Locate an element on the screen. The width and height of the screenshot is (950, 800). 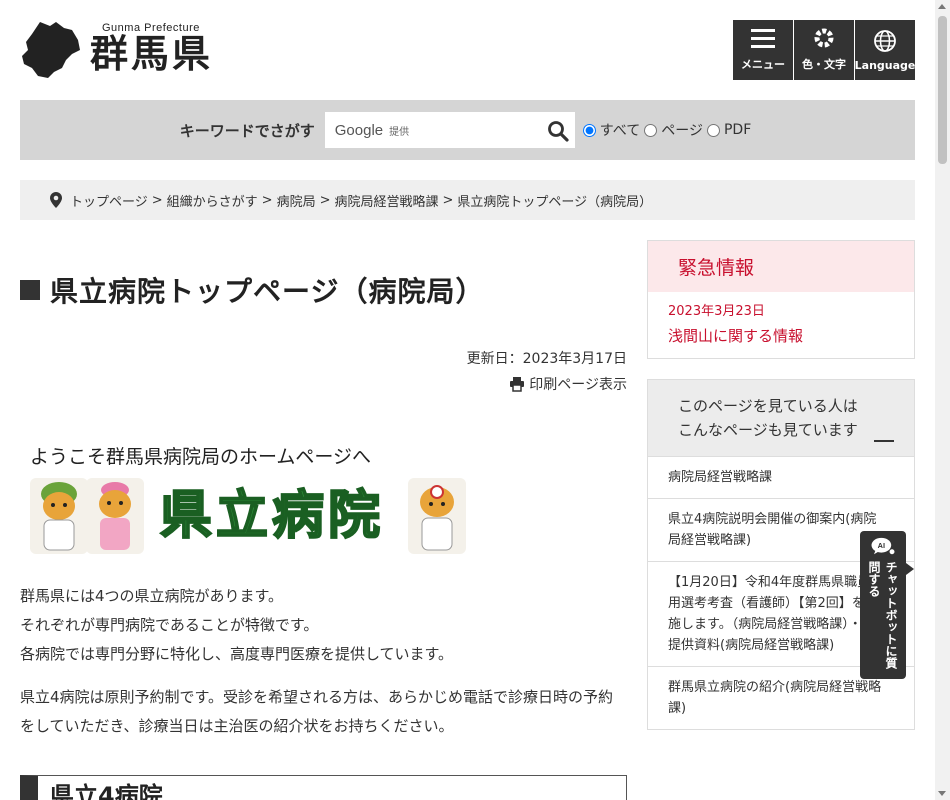
chatbot-pointer is located at coordinates (910, 569).